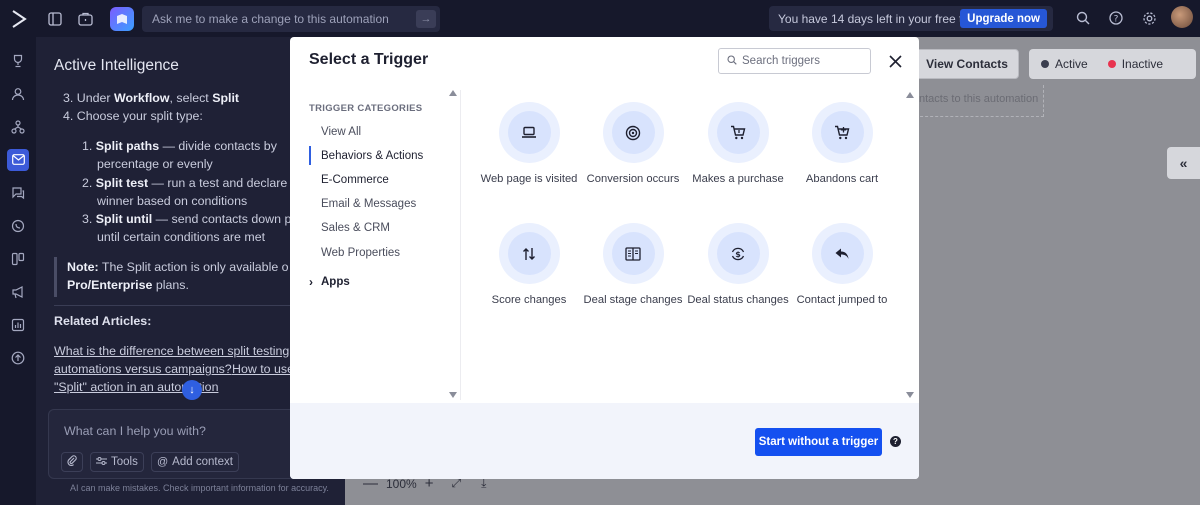 The image size is (1200, 505). What do you see at coordinates (122, 18) in the screenshot?
I see `ai-assistant-icon` at bounding box center [122, 18].